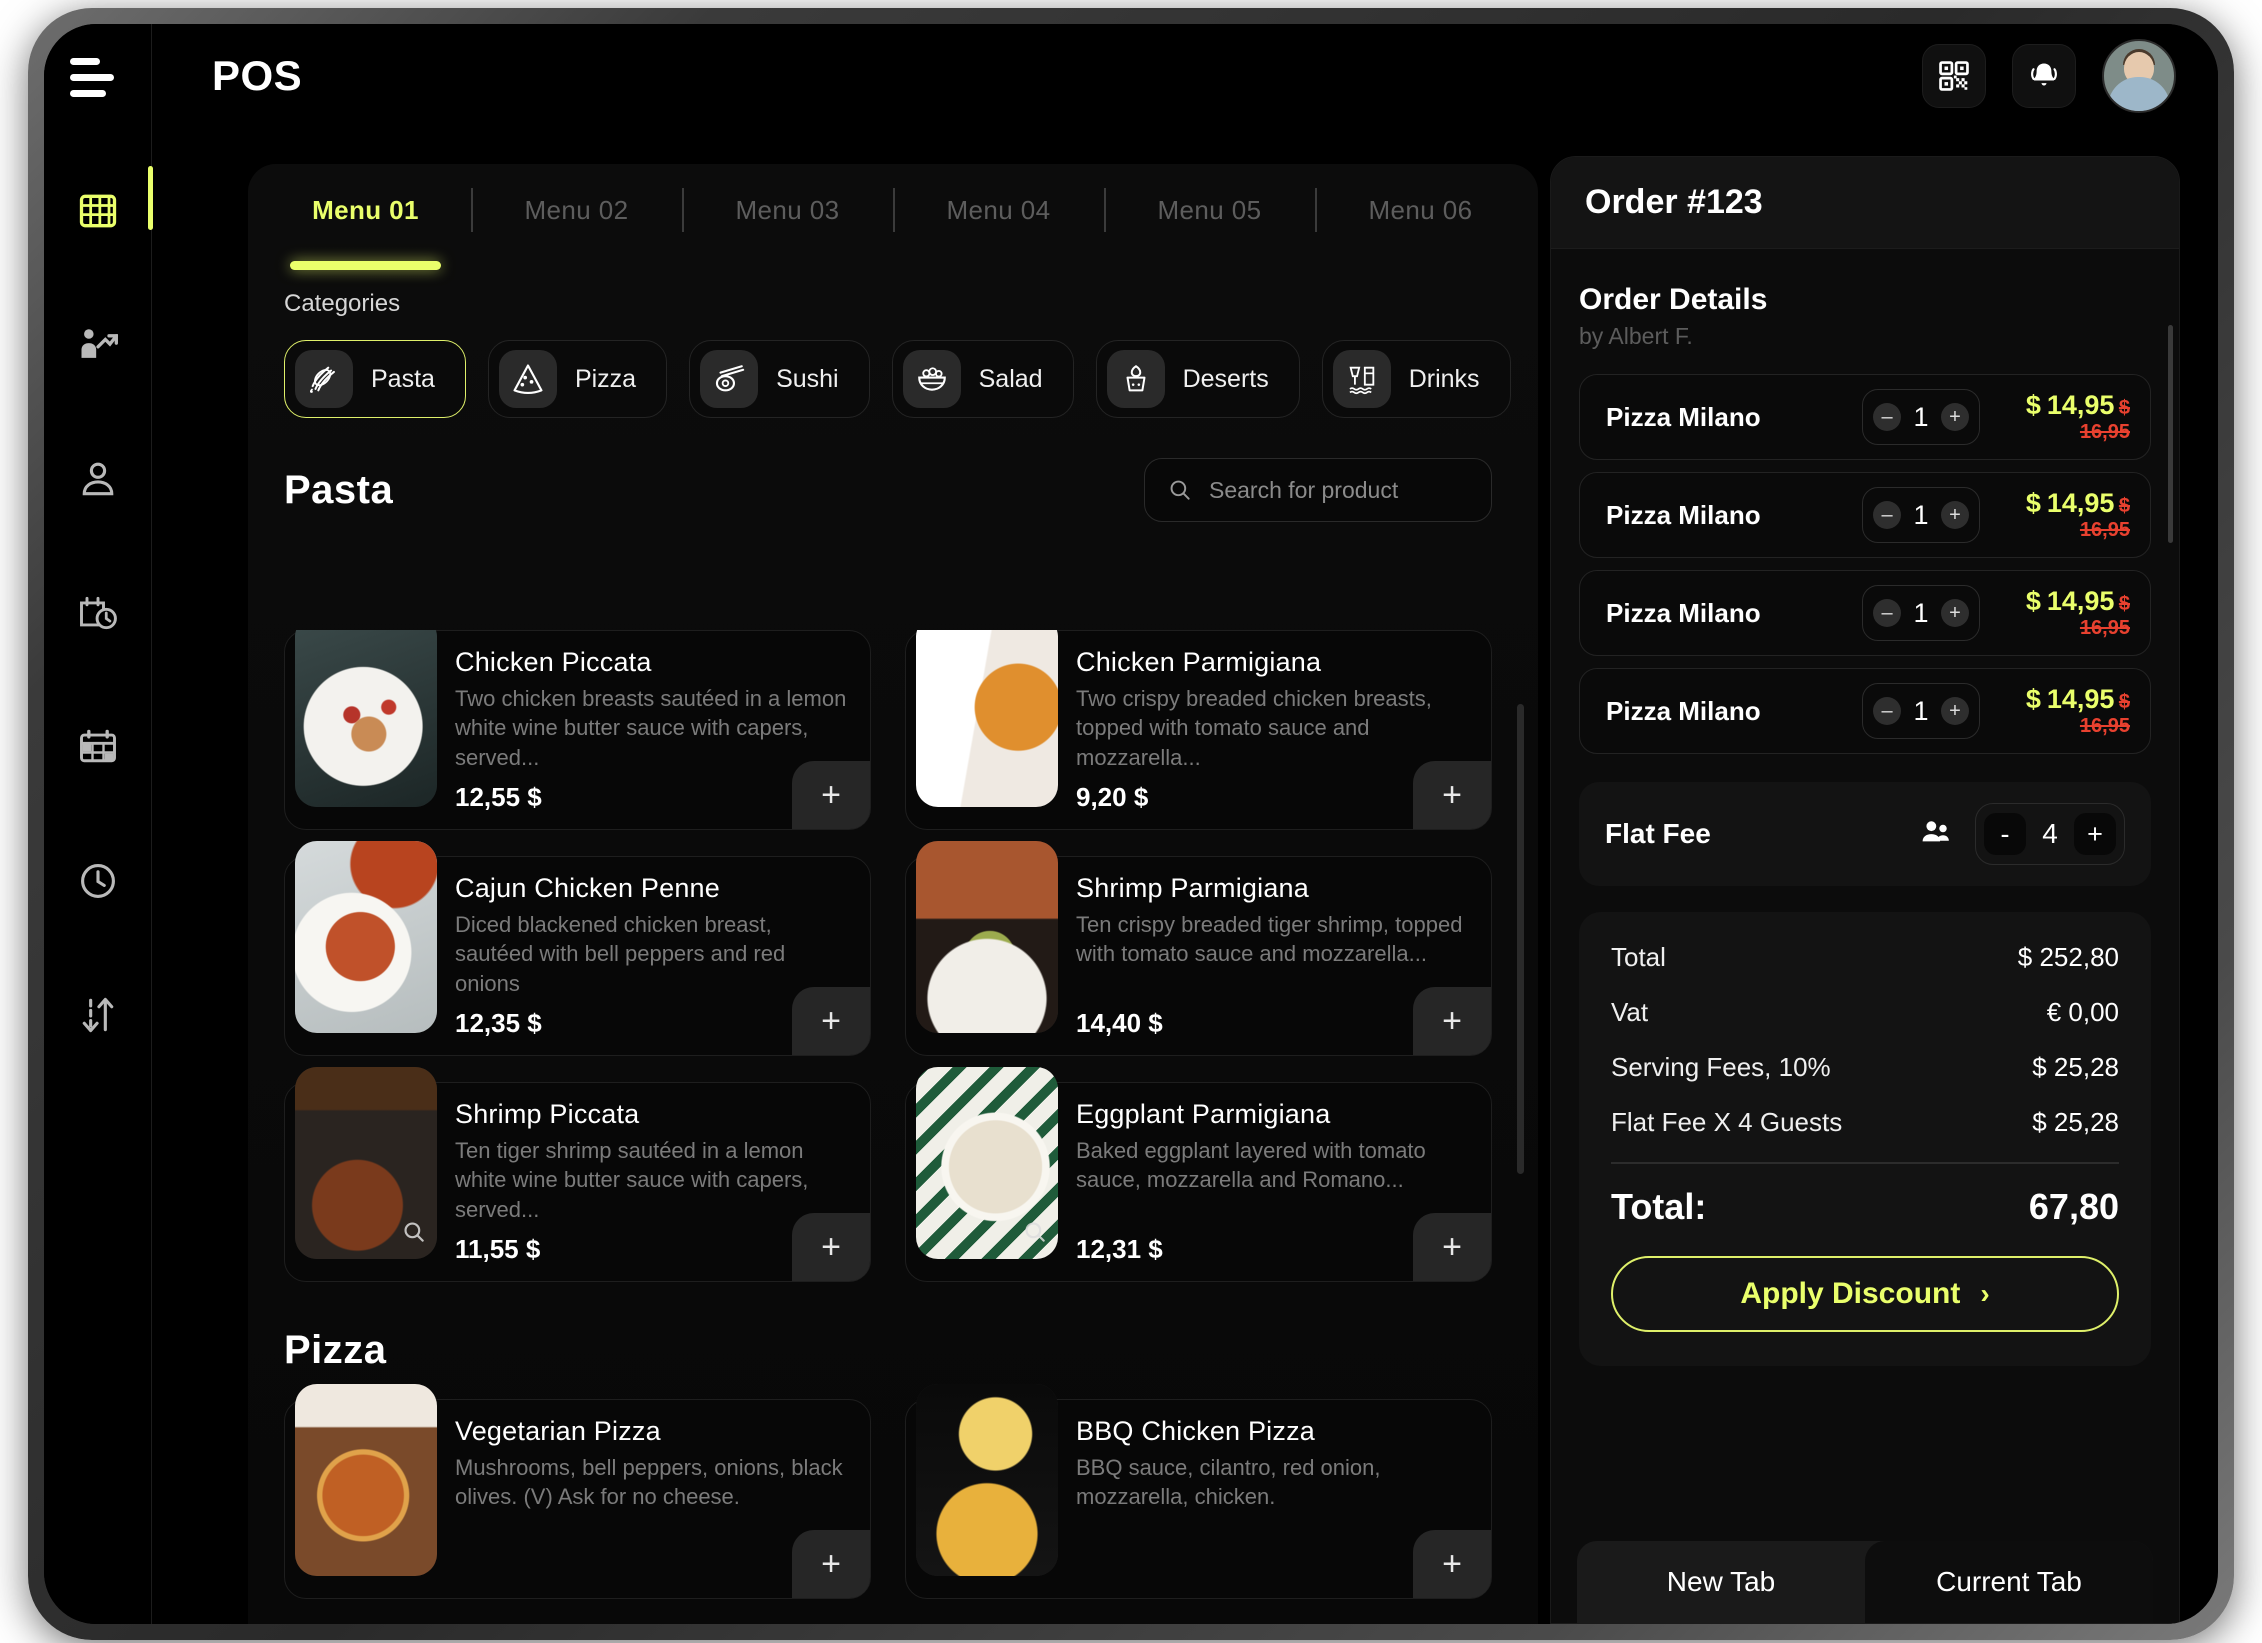 The image size is (2262, 1643). Describe the element at coordinates (2094, 834) in the screenshot. I see `guest-increment-button: +` at that location.